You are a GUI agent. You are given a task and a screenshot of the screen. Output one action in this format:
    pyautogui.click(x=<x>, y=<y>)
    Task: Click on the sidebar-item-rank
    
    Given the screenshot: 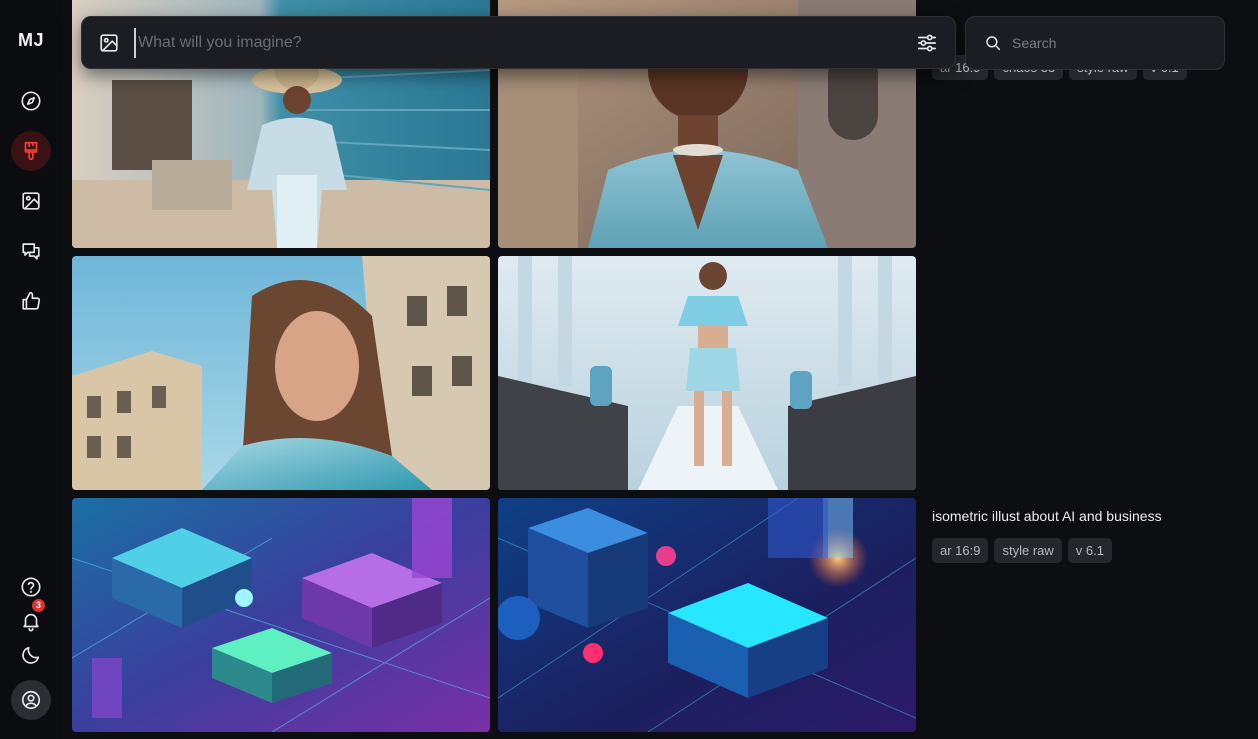 What is the action you would take?
    pyautogui.click(x=31, y=301)
    